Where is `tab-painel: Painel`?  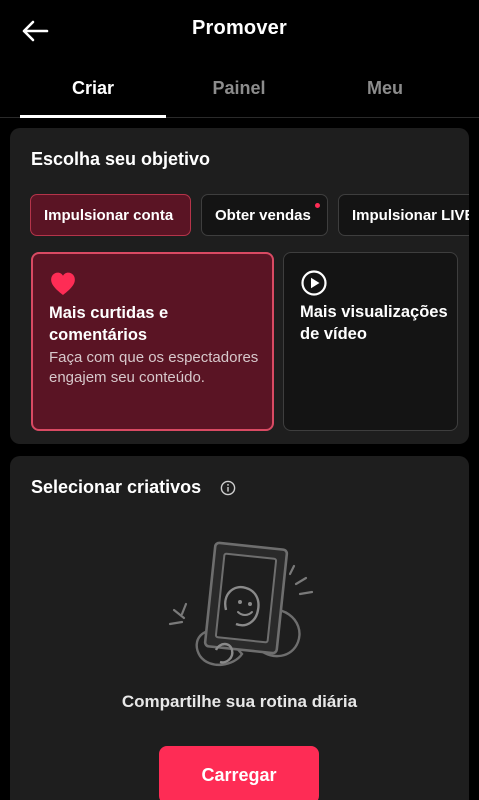 tab-painel: Painel is located at coordinates (239, 88).